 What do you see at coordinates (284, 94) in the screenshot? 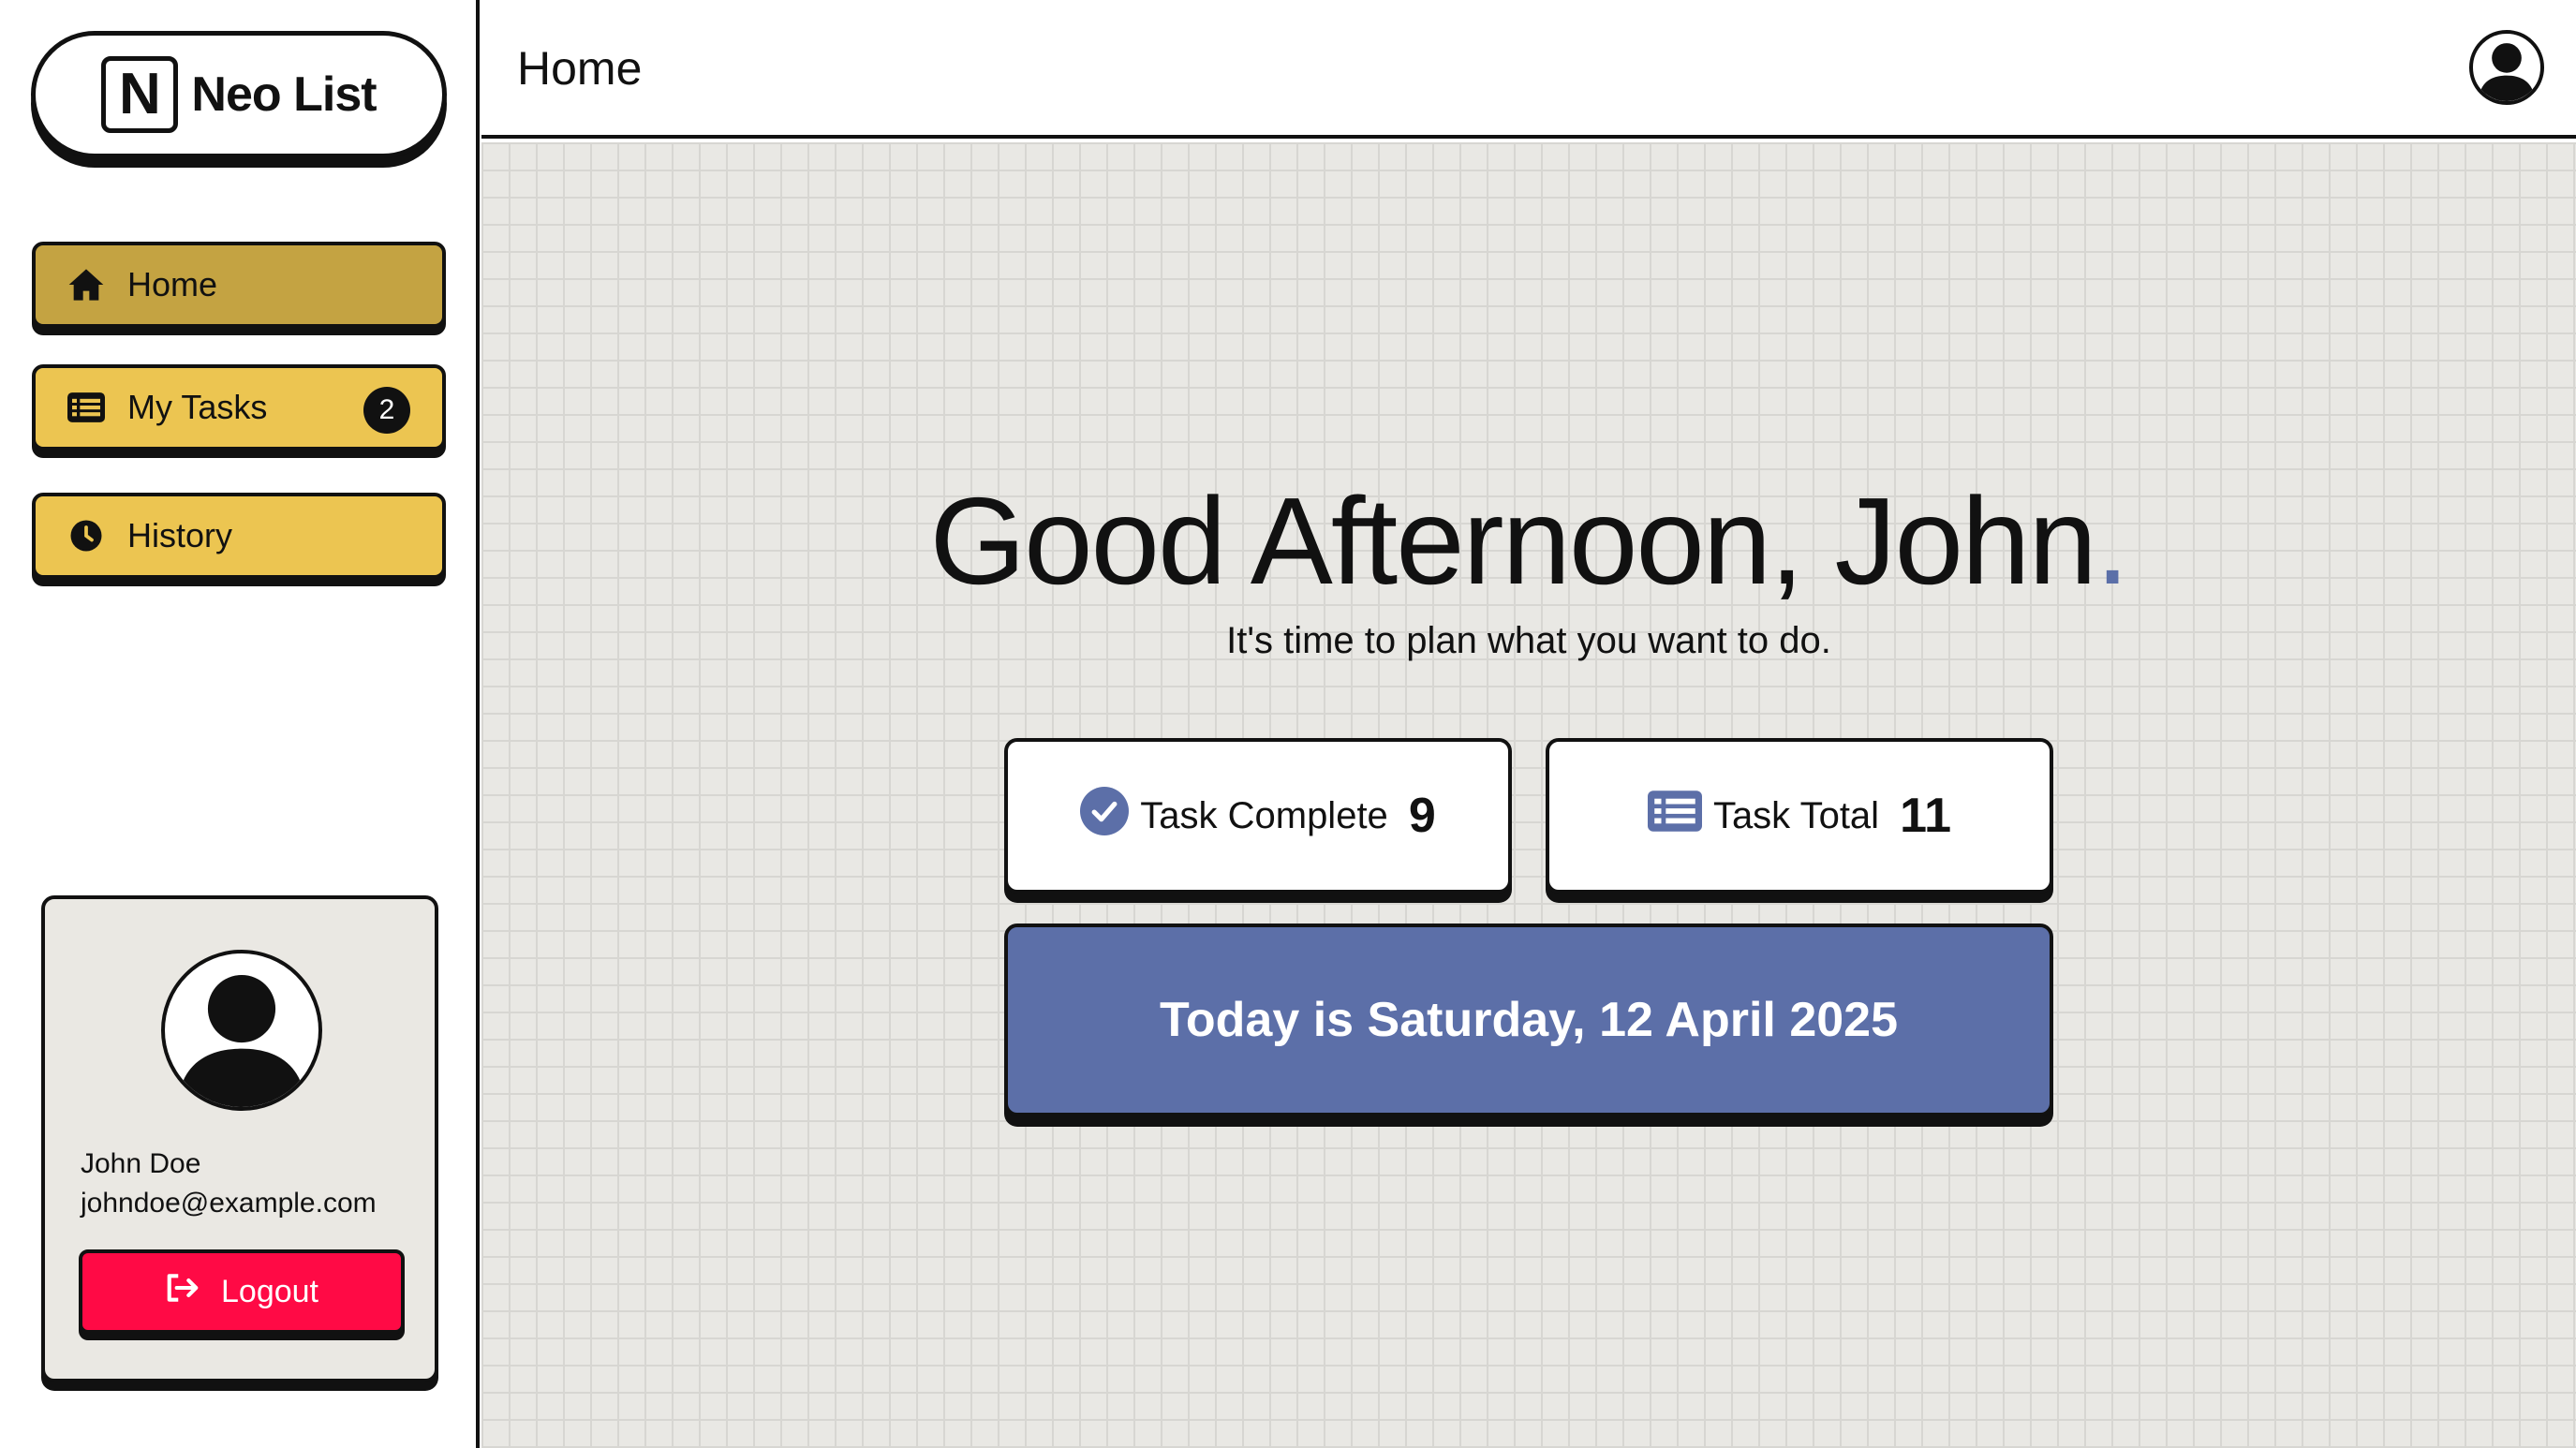
I see `app-name: Neo List` at bounding box center [284, 94].